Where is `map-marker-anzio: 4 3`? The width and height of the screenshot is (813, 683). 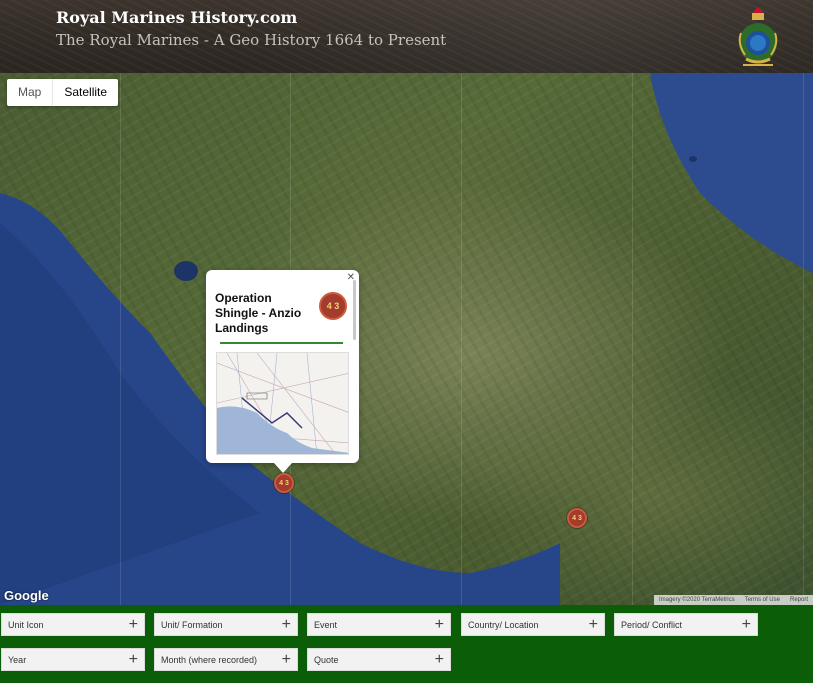
map-marker-anzio: 4 3 is located at coordinates (284, 483).